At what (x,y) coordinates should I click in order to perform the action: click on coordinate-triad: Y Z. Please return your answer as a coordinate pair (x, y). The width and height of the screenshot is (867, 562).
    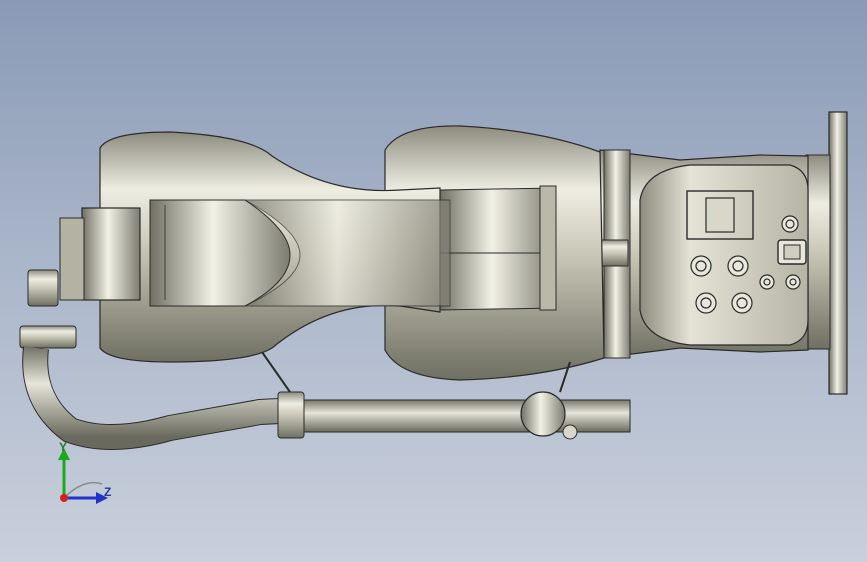
    Looking at the image, I should click on (79, 473).